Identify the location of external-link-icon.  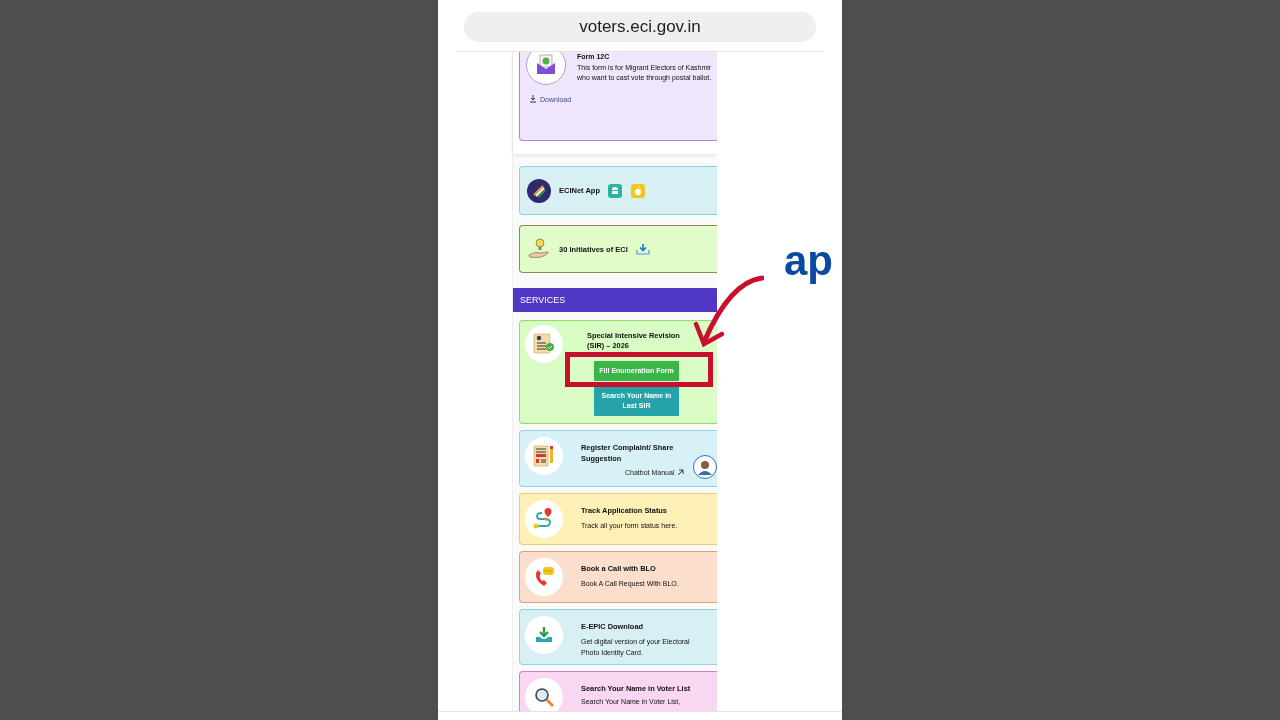
(681, 472).